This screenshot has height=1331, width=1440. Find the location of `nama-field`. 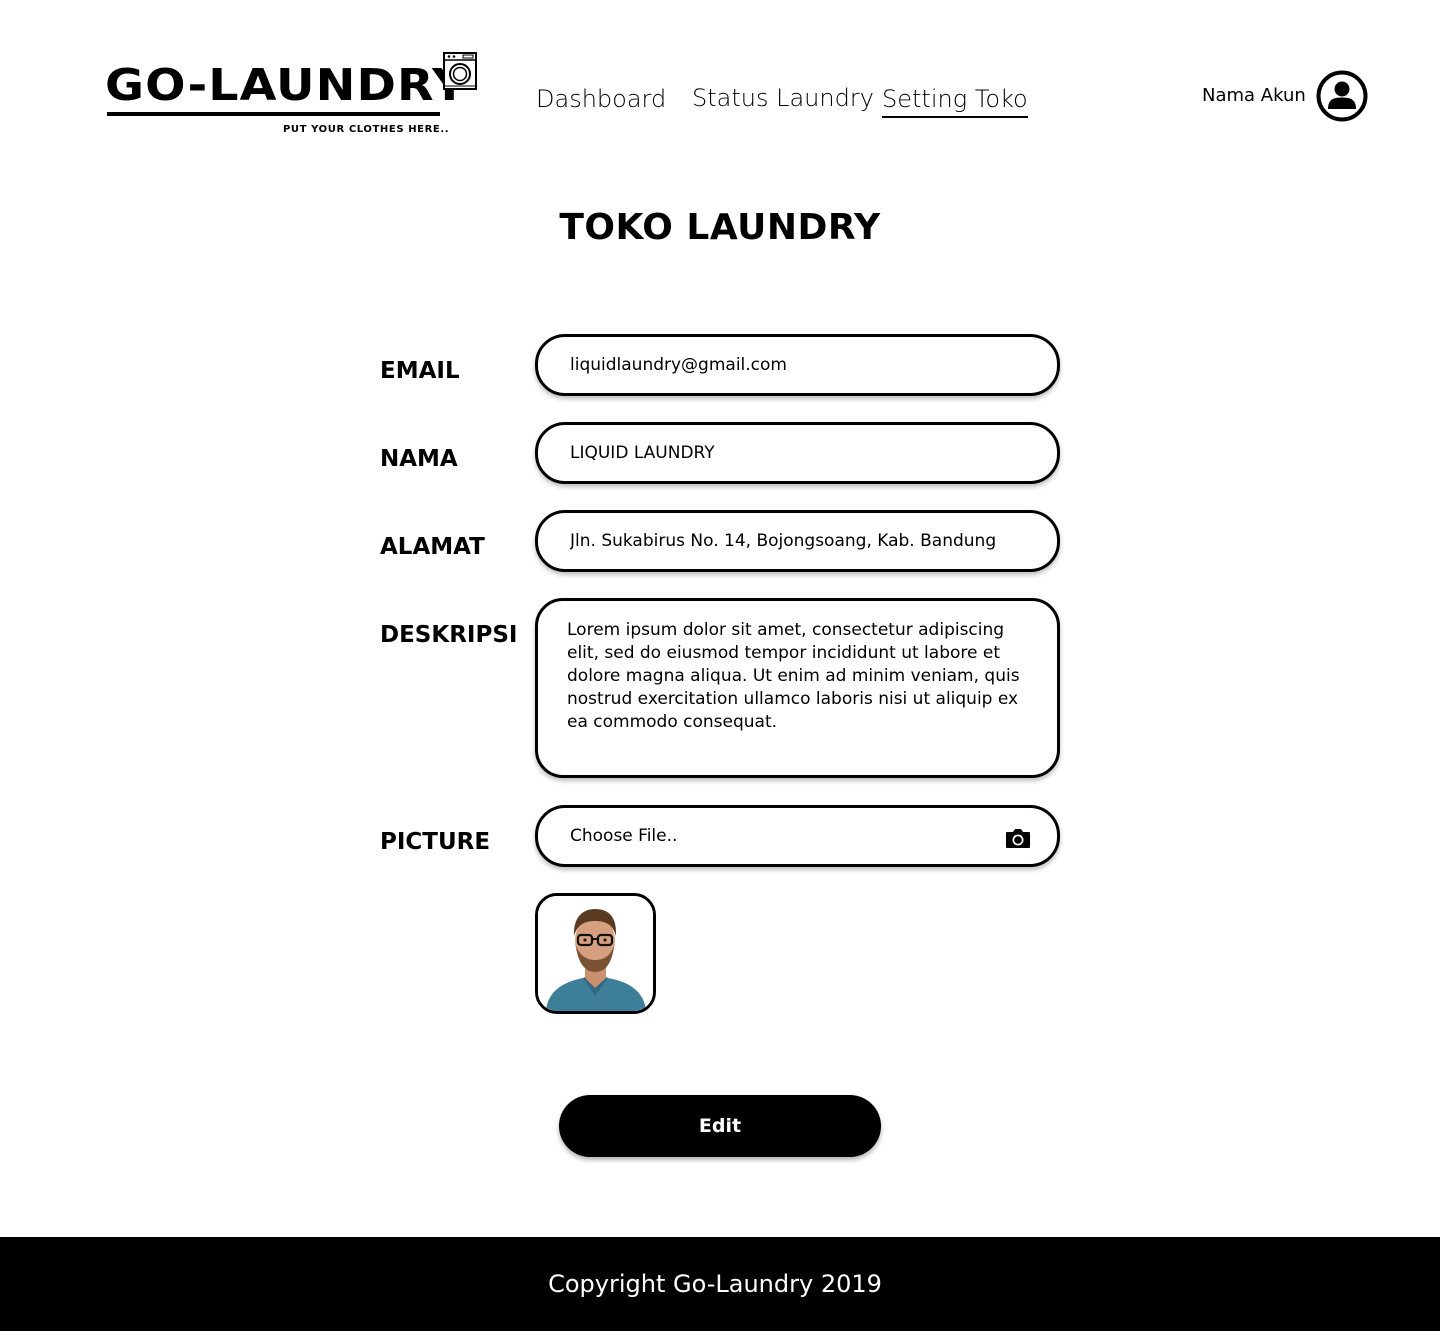

nama-field is located at coordinates (797, 453).